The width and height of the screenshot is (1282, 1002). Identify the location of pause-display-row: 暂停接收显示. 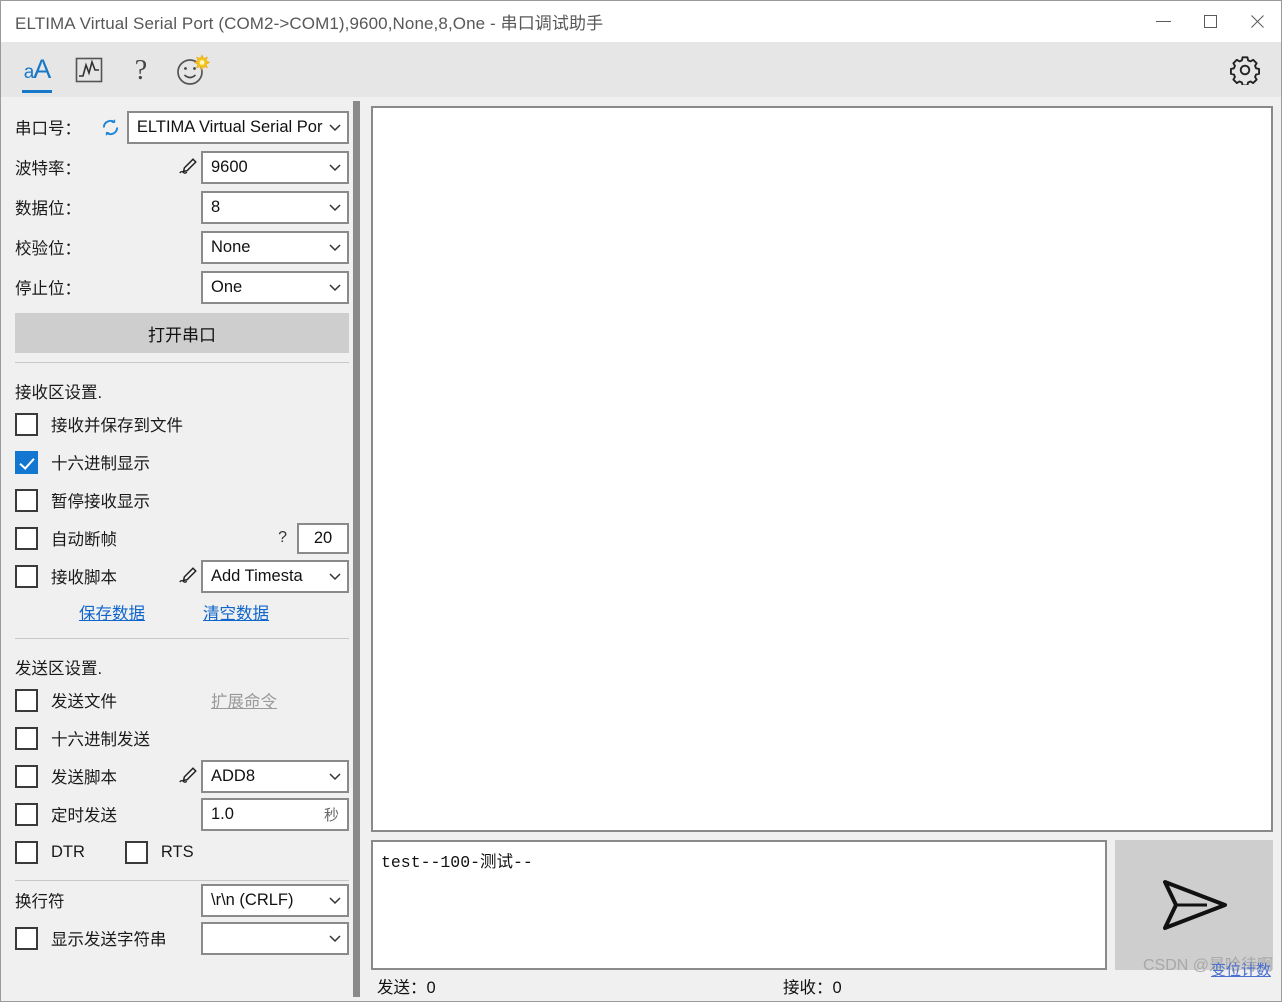
(182, 500).